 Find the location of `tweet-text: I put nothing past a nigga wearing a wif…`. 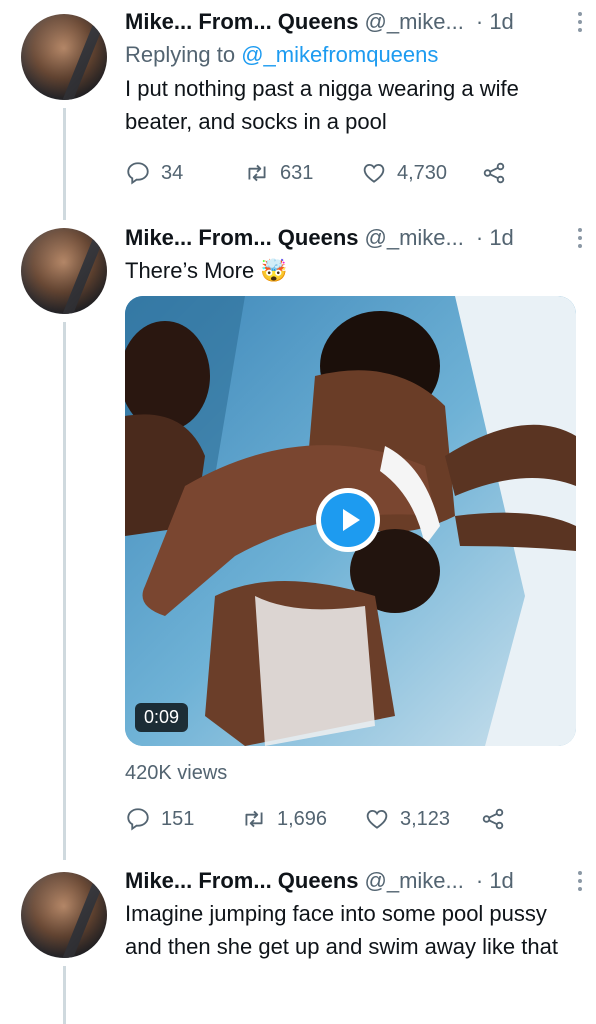

tweet-text: I put nothing past a nigga wearing a wif… is located at coordinates (322, 105).